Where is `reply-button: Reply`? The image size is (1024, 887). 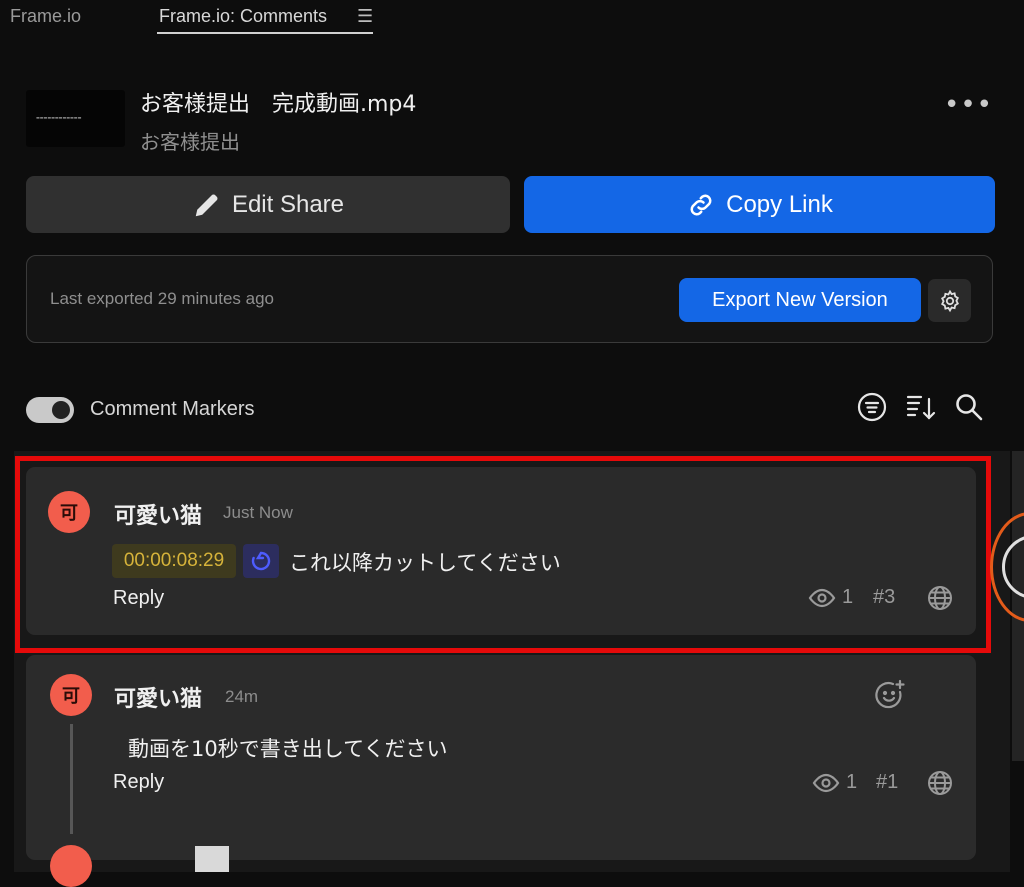 reply-button: Reply is located at coordinates (138, 782).